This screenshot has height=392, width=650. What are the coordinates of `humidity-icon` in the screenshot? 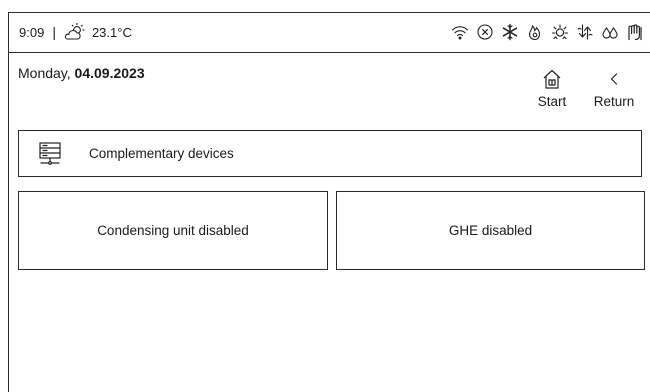 It's located at (610, 32).